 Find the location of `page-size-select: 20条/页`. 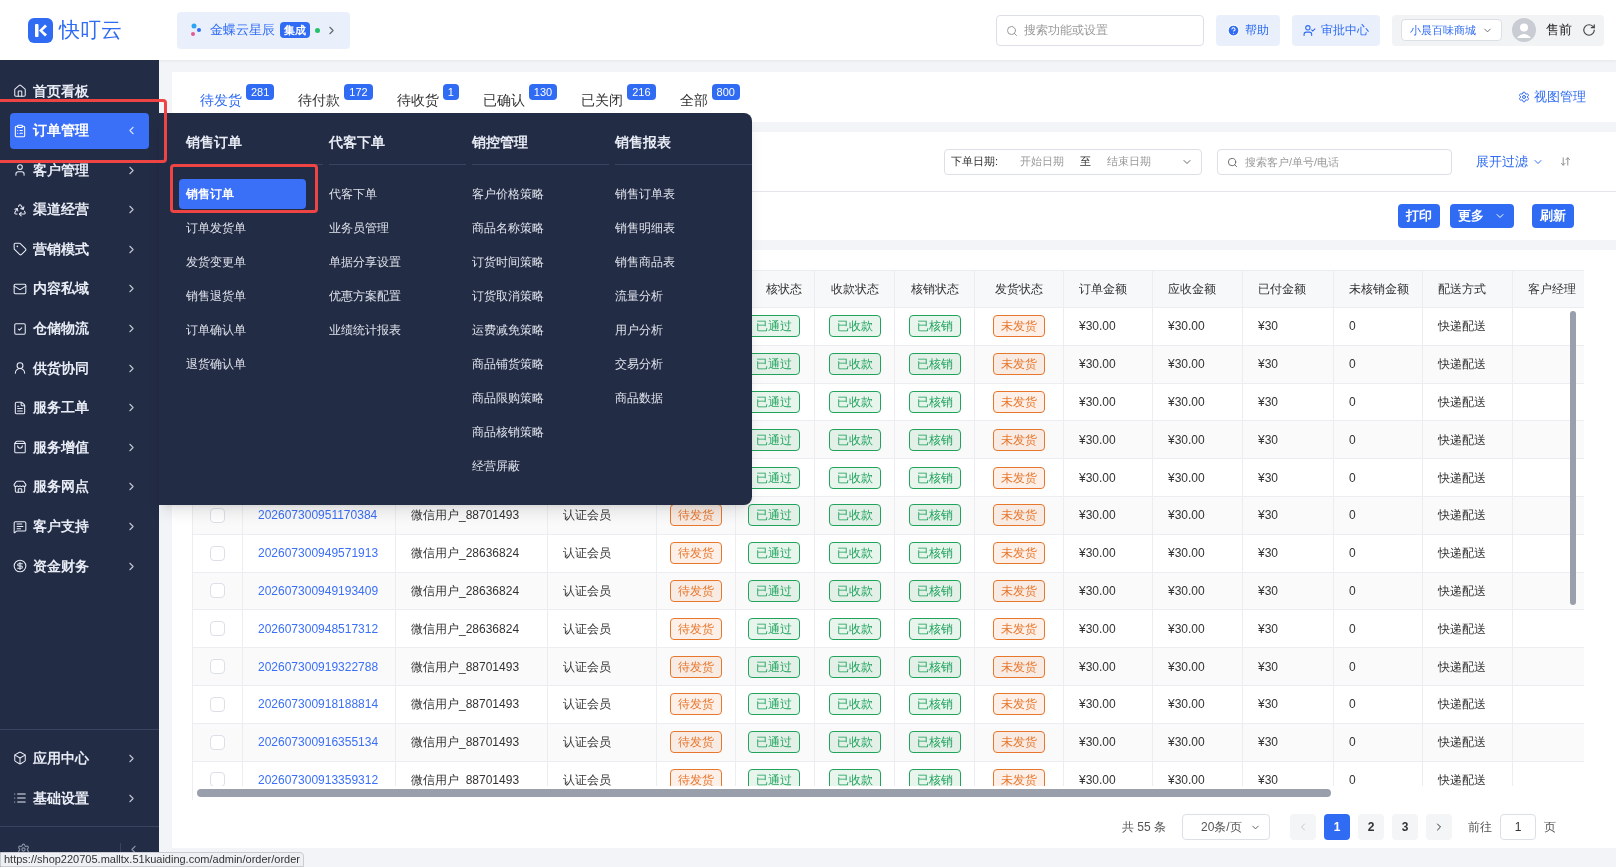

page-size-select: 20条/页 is located at coordinates (1226, 827).